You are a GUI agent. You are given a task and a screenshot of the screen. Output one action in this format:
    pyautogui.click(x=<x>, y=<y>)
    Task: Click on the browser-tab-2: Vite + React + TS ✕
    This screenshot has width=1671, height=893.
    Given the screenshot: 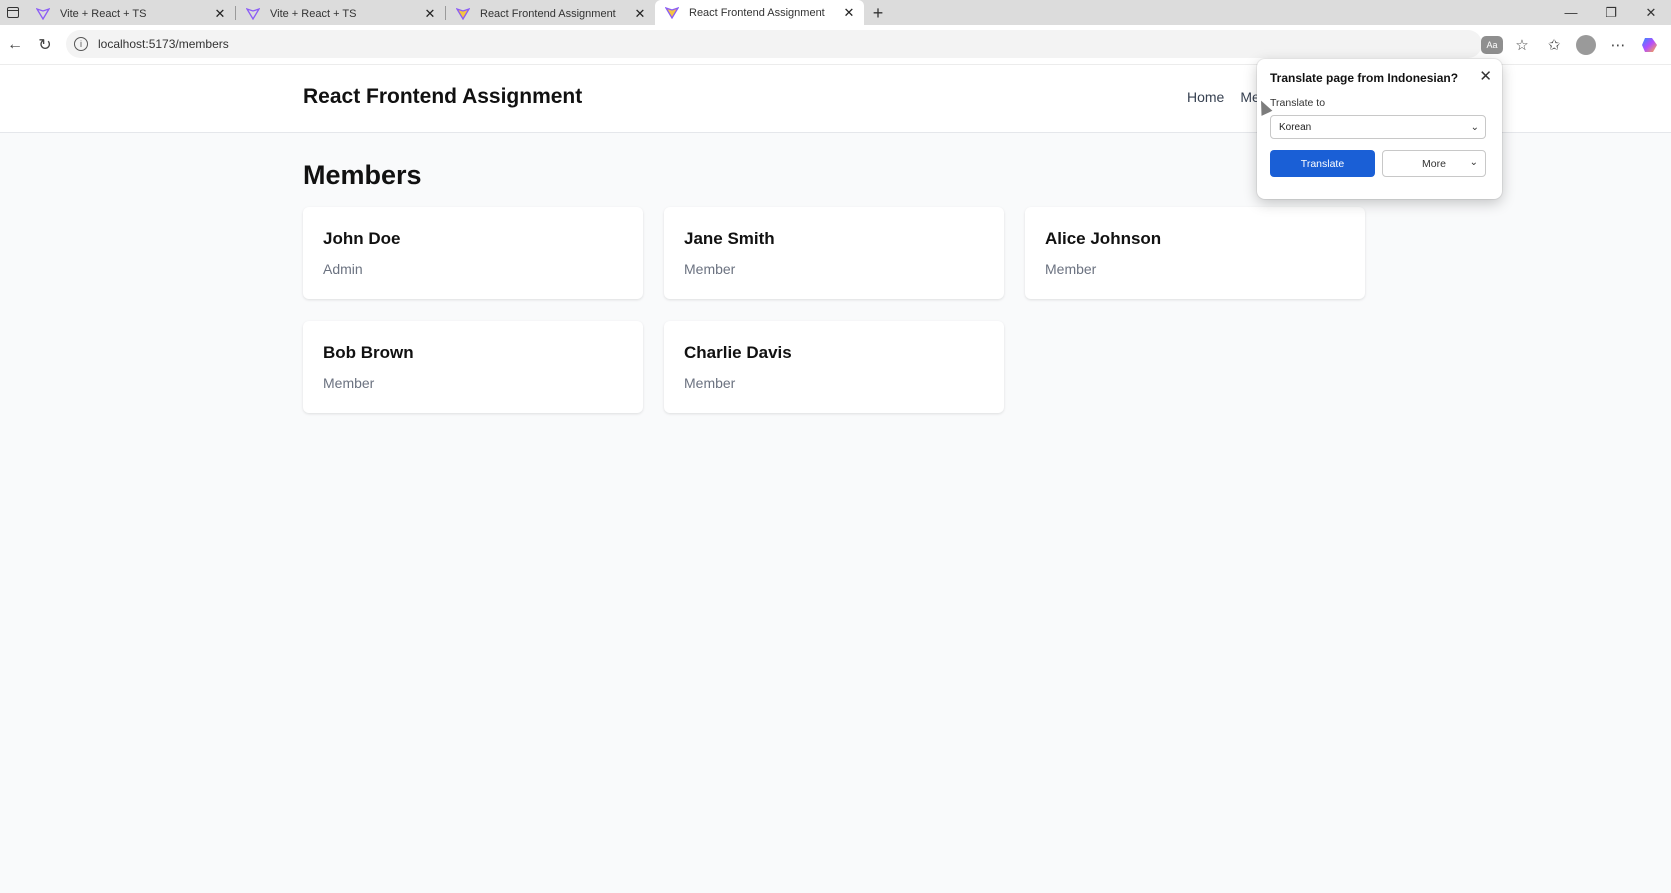 What is the action you would take?
    pyautogui.click(x=340, y=13)
    